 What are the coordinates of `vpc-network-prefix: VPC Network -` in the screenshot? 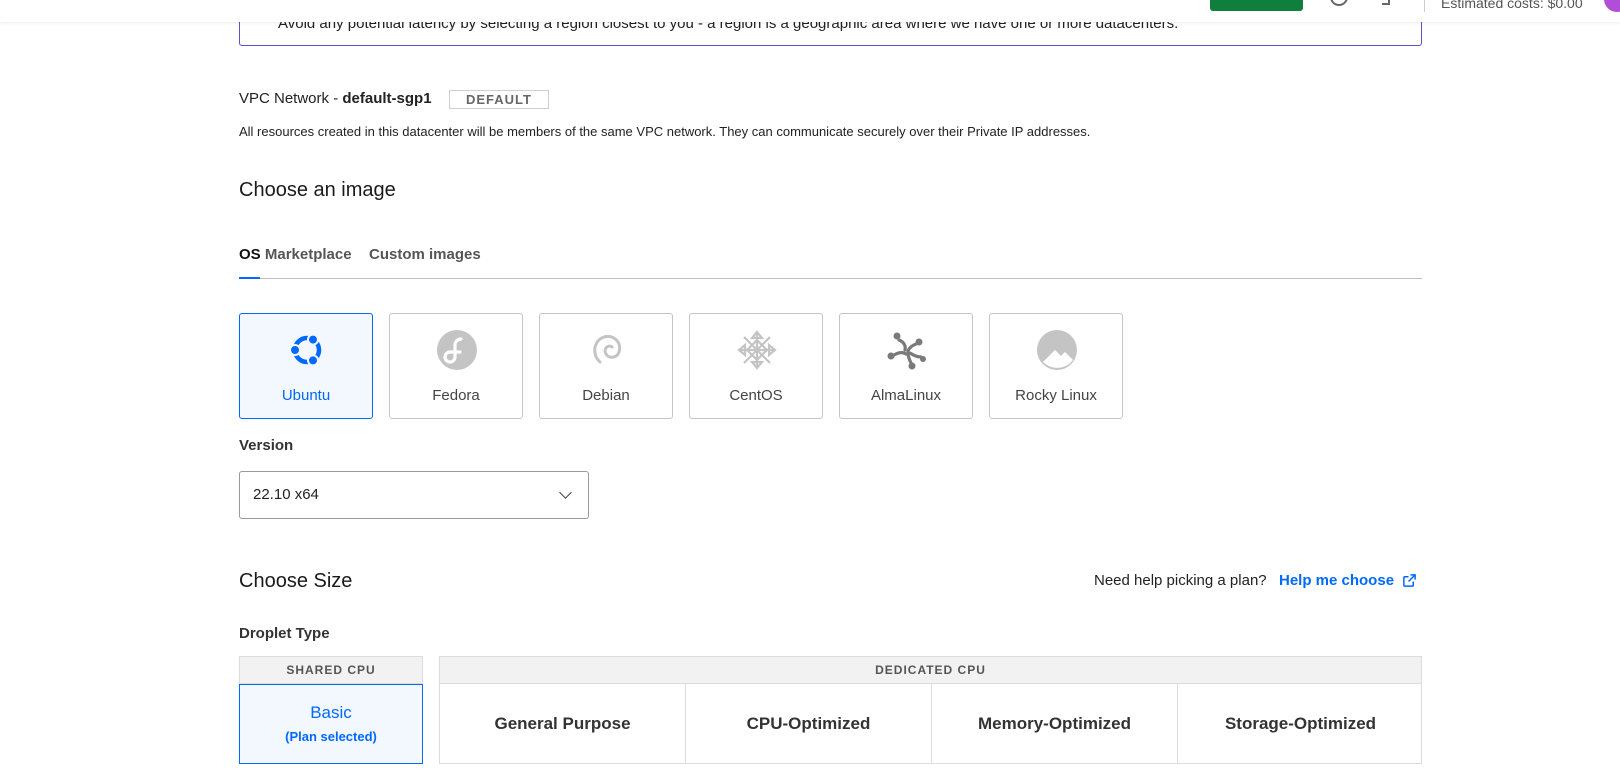 It's located at (291, 98).